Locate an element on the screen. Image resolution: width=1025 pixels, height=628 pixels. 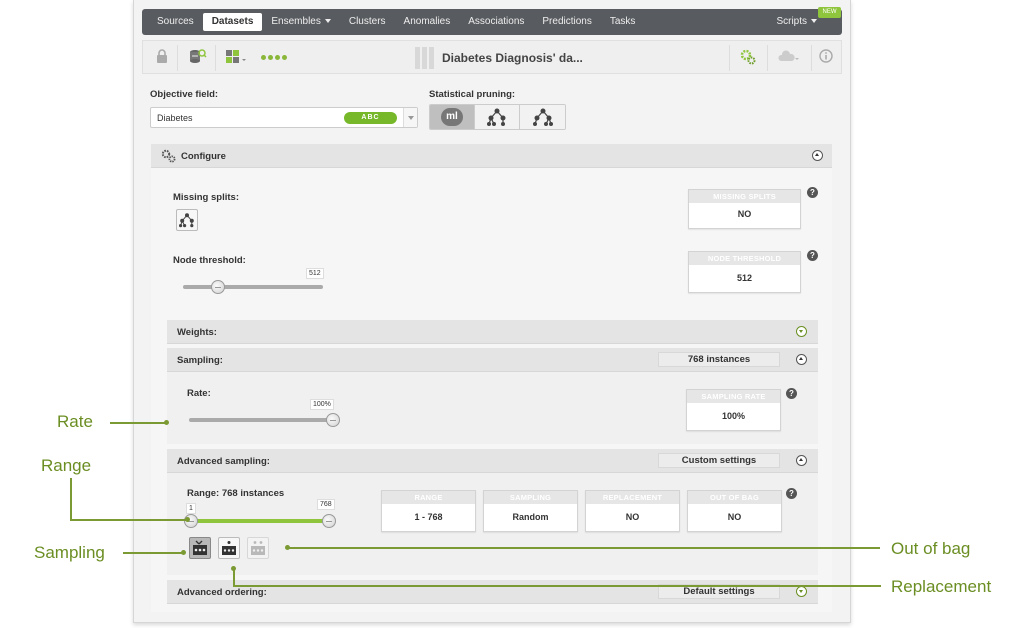
callout-out-of-bag: Out of bag is located at coordinates (931, 548).